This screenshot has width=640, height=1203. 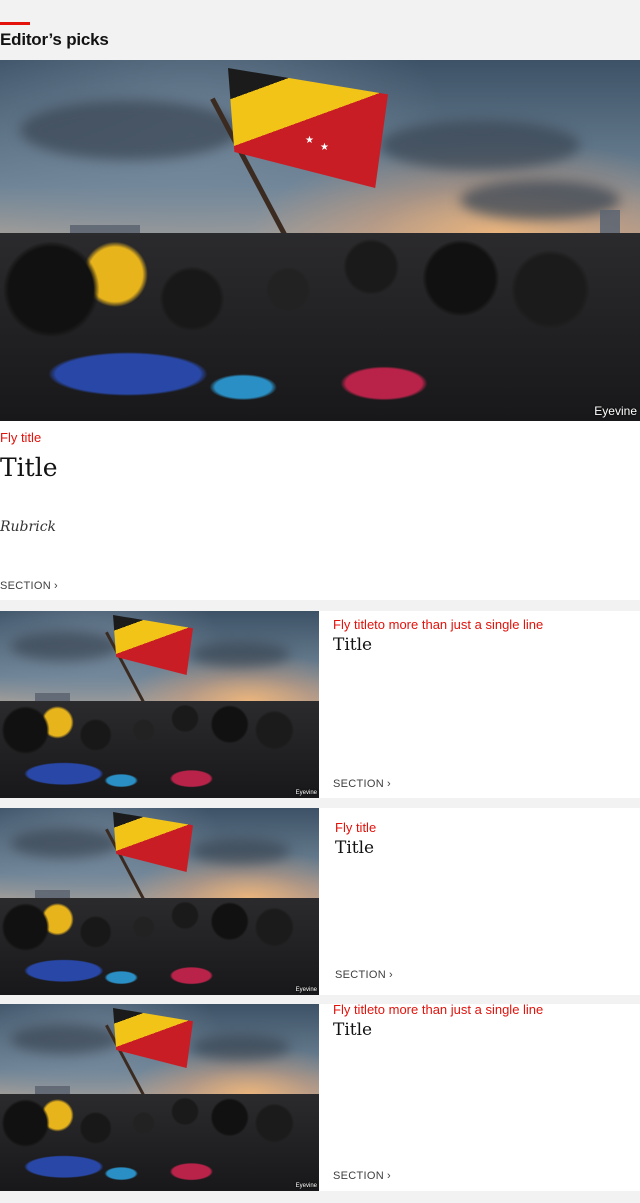 I want to click on accent-bar, so click(x=15, y=23).